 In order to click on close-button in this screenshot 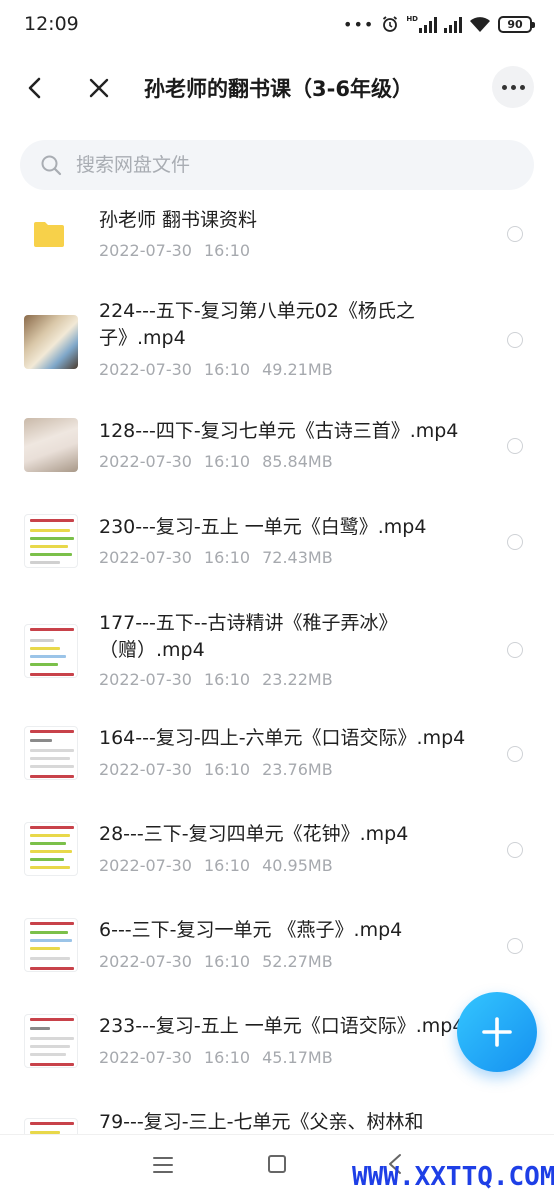, I will do `click(99, 88)`.